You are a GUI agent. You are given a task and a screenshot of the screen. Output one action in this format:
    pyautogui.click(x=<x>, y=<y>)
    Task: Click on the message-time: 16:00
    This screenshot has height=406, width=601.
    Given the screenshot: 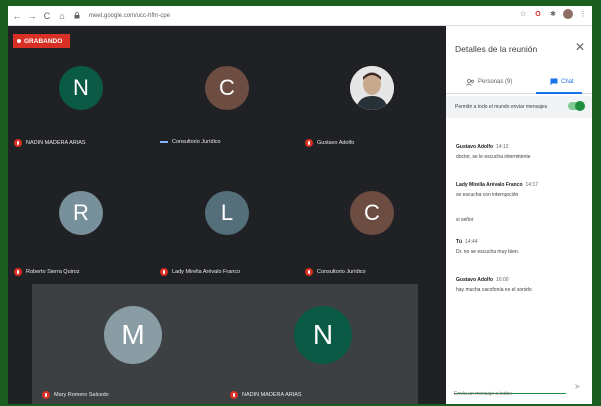 What is the action you would take?
    pyautogui.click(x=502, y=280)
    